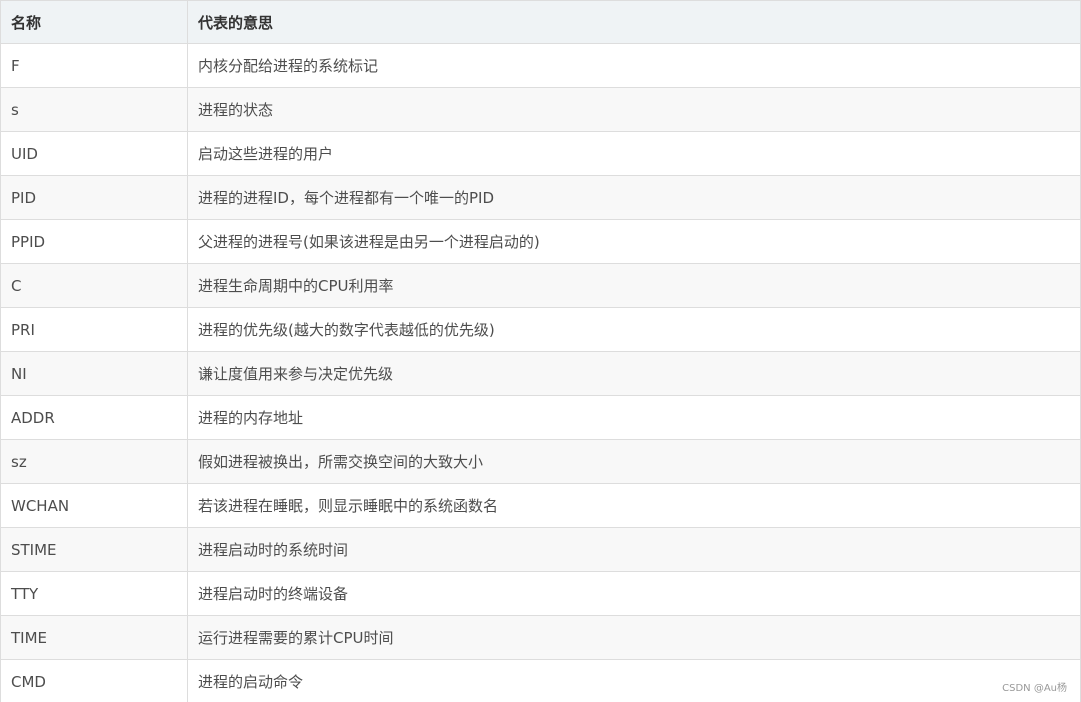 The image size is (1081, 702). I want to click on table-row: PPID 父进程的进程号(如果该进程是由另一个进程启动的), so click(540, 242).